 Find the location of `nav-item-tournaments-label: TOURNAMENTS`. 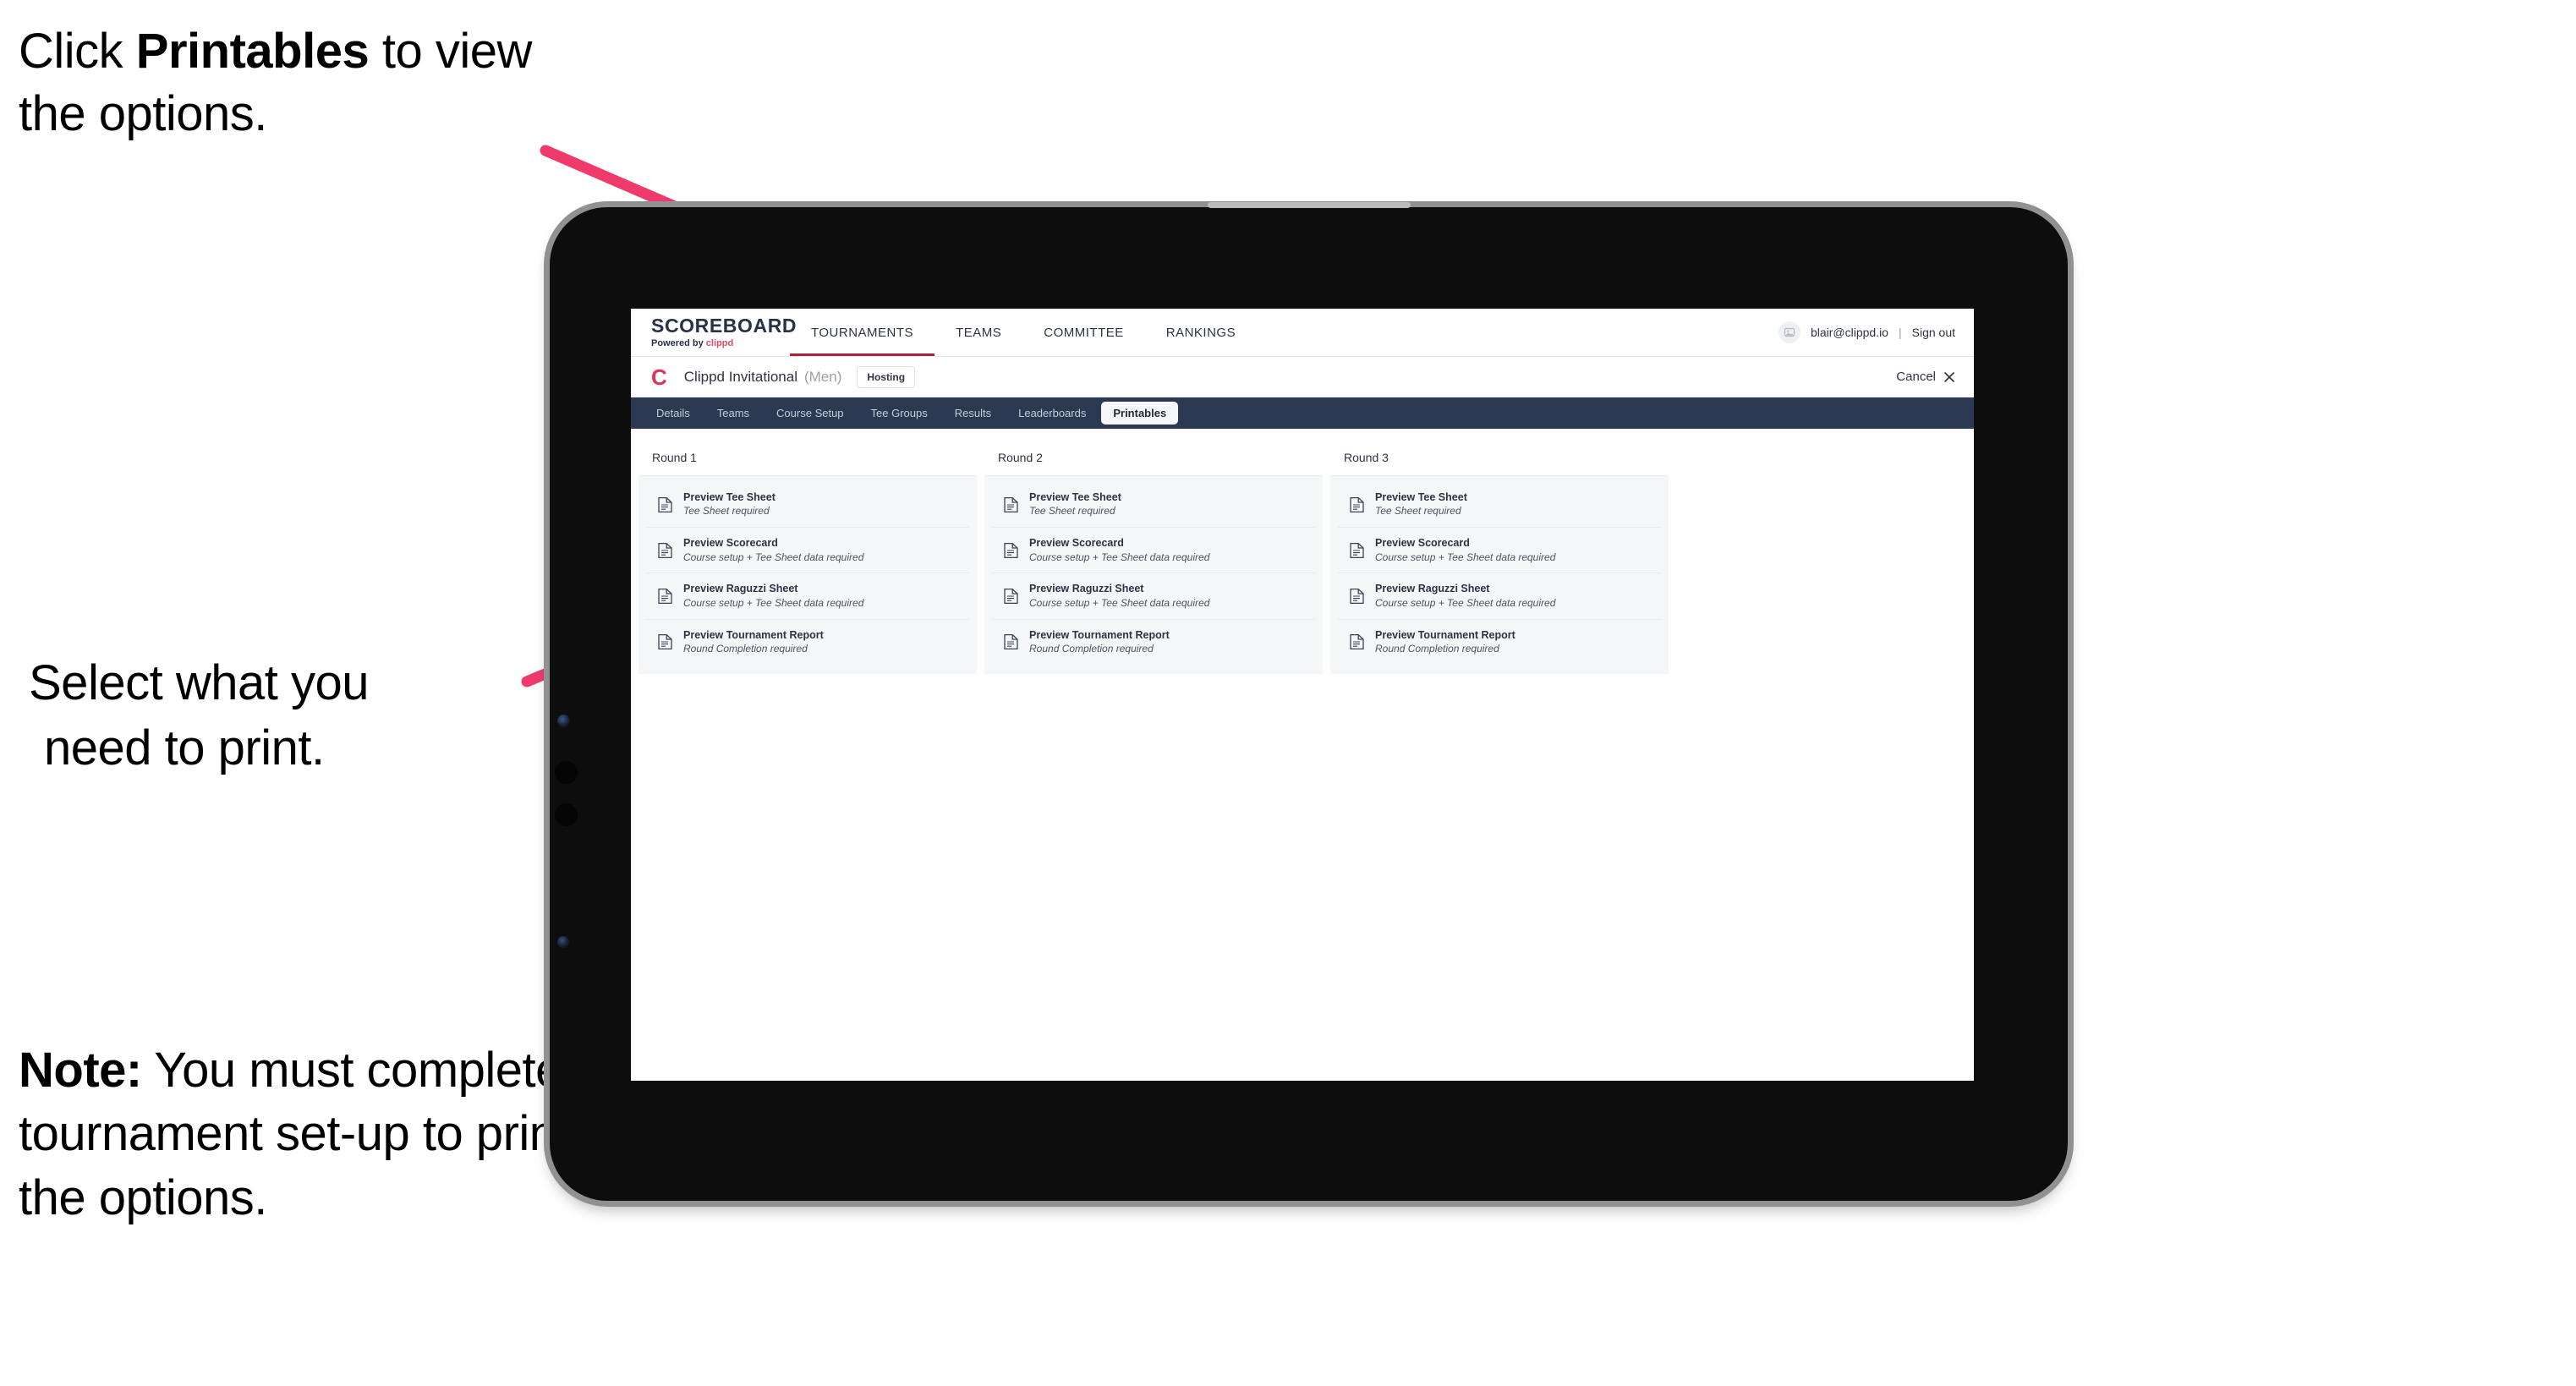

nav-item-tournaments-label: TOURNAMENTS is located at coordinates (862, 332).